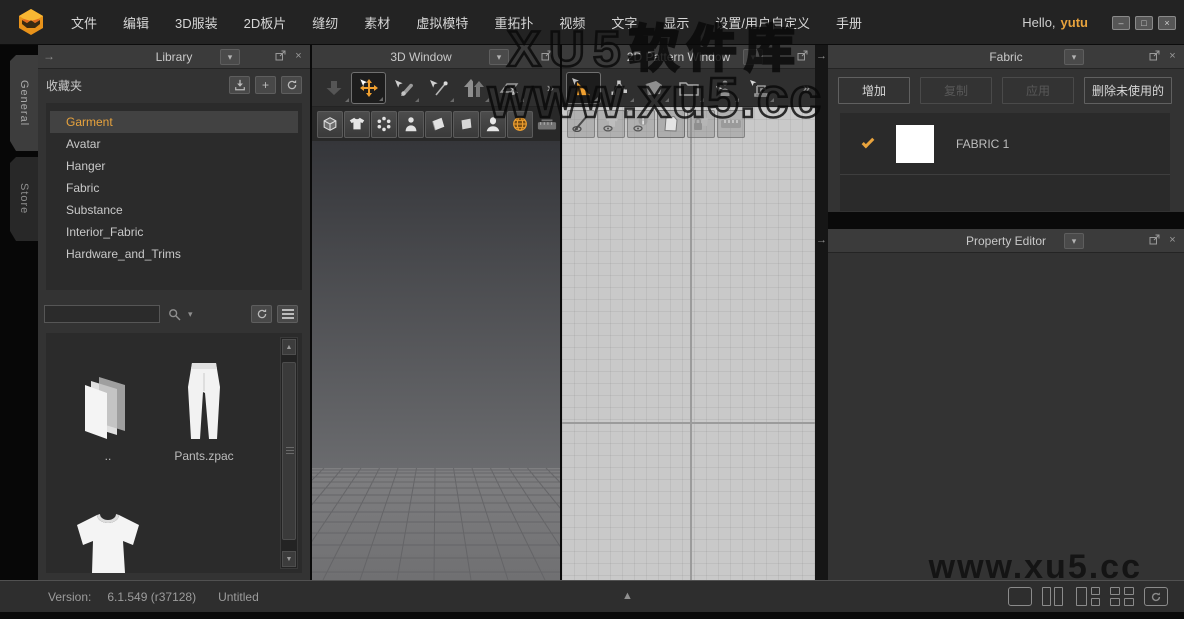 Image resolution: width=1184 pixels, height=619 pixels. What do you see at coordinates (174, 210) in the screenshot?
I see `library-item-substance: Substance` at bounding box center [174, 210].